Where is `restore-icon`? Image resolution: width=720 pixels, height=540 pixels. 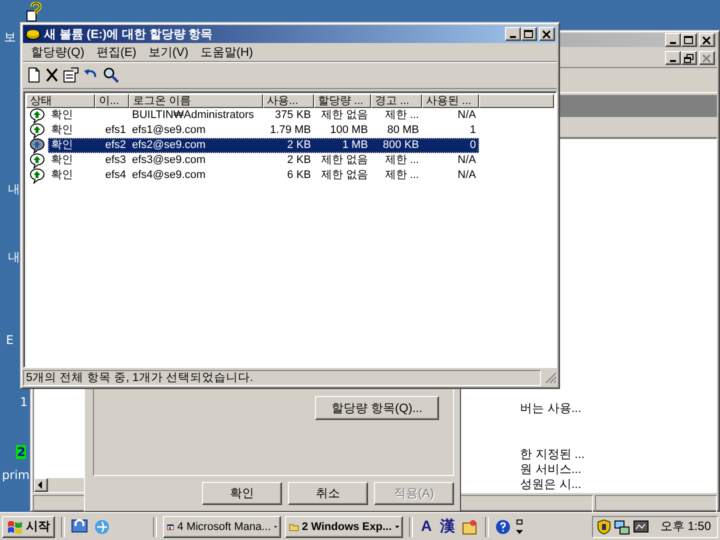 restore-icon is located at coordinates (689, 58).